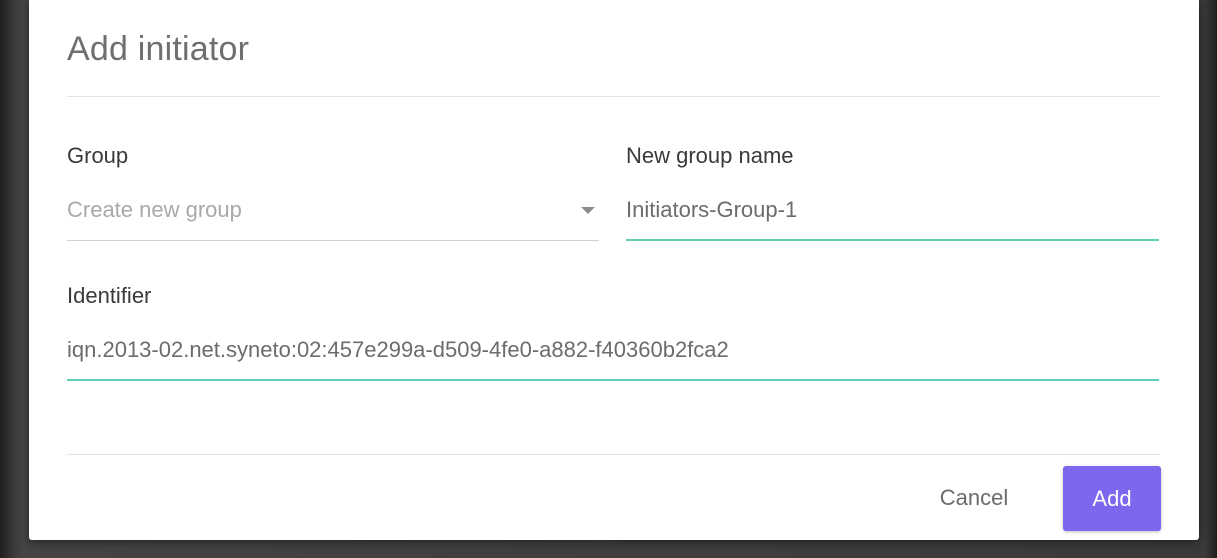 This screenshot has height=558, width=1217. What do you see at coordinates (109, 295) in the screenshot?
I see `identifier-label: Identifier` at bounding box center [109, 295].